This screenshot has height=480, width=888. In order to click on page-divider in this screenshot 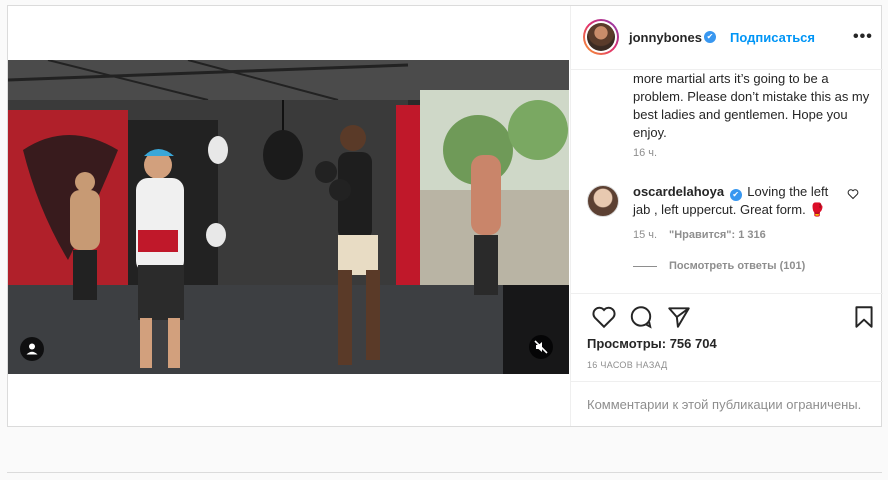, I will do `click(444, 472)`.